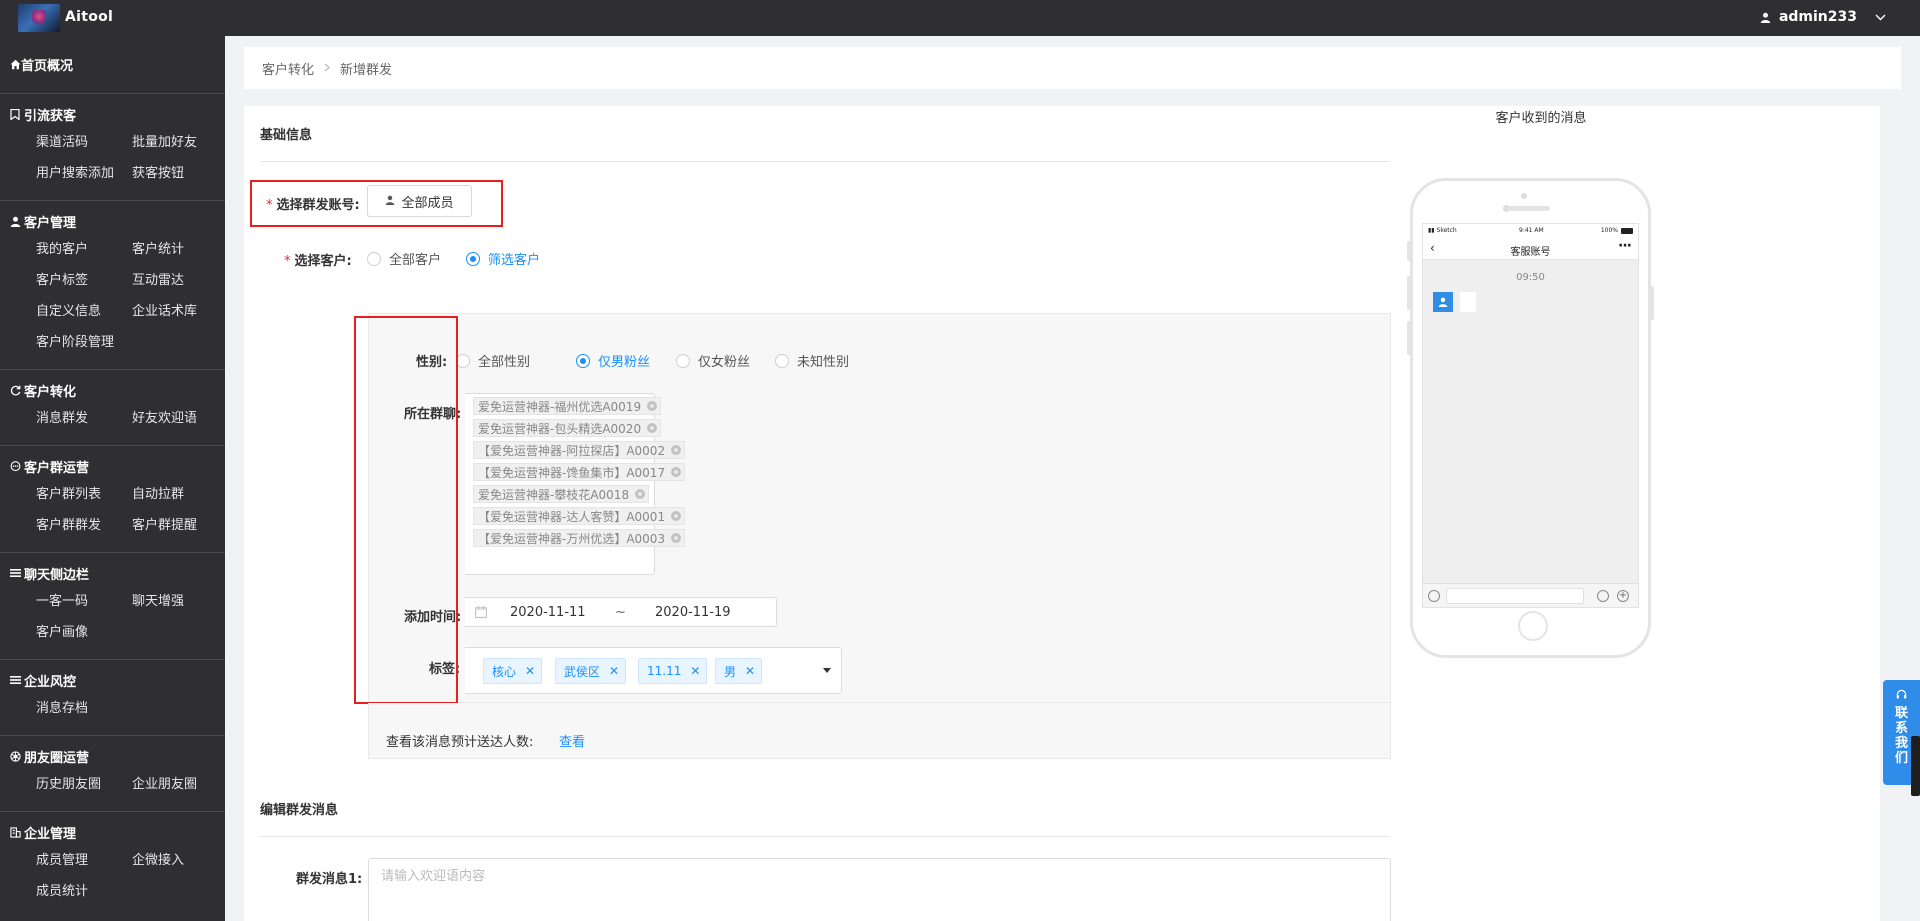 The image size is (1920, 921). What do you see at coordinates (84, 632) in the screenshot?
I see `sidebar-item-customer-profile: 客户画像` at bounding box center [84, 632].